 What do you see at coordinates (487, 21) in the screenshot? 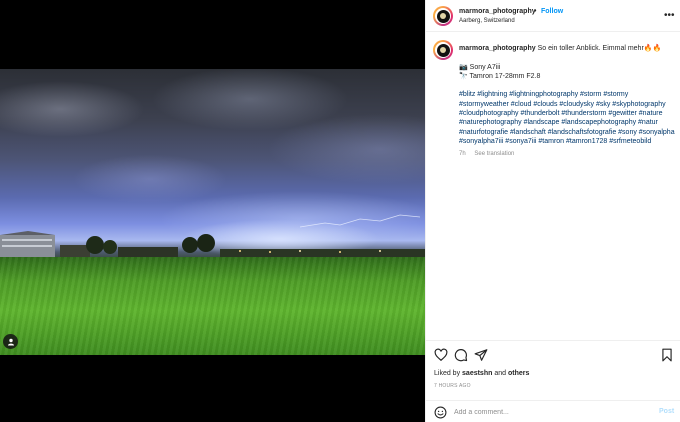
I see `location-link: Aarberg, Switzerland` at bounding box center [487, 21].